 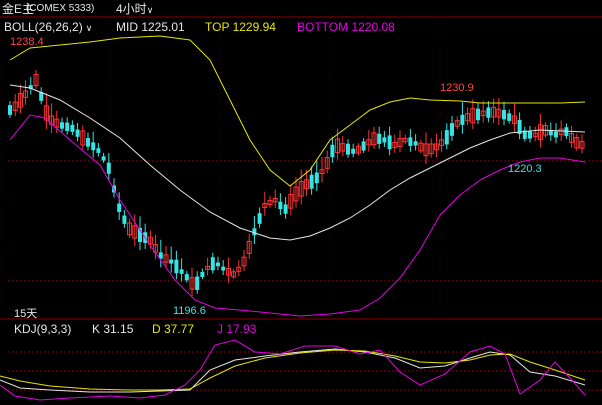 I want to click on label-low-right: 1220.3, so click(x=525, y=169).